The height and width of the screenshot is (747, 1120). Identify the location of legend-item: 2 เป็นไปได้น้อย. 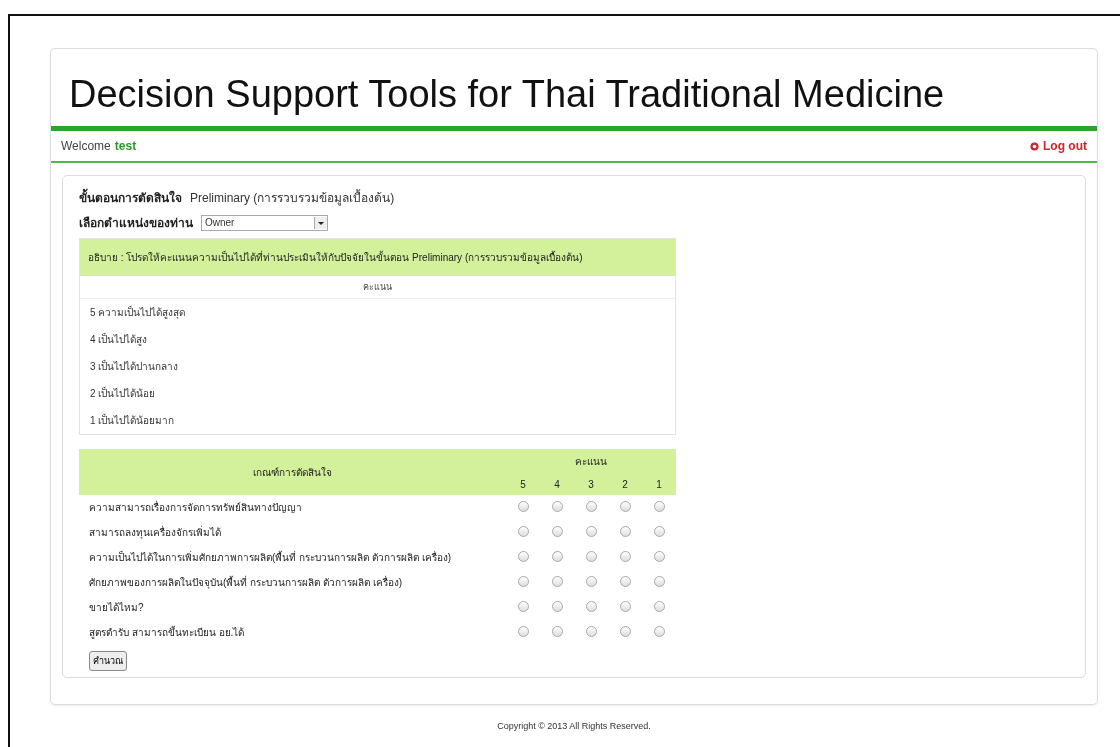
(123, 393).